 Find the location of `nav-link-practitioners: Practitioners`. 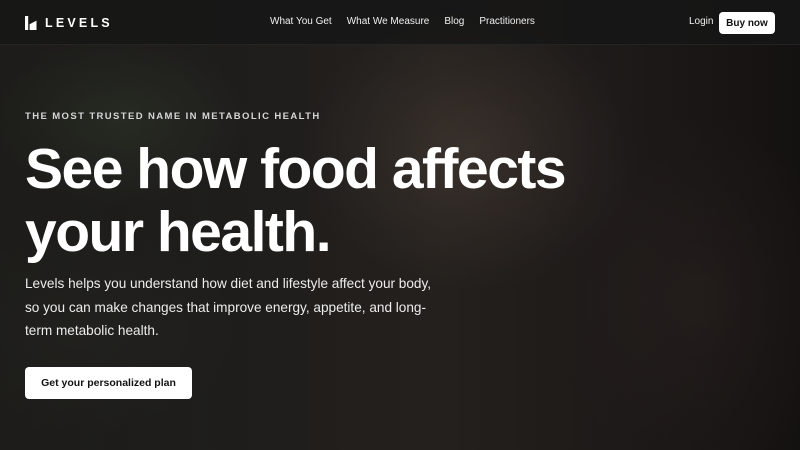

nav-link-practitioners: Practitioners is located at coordinates (507, 21).